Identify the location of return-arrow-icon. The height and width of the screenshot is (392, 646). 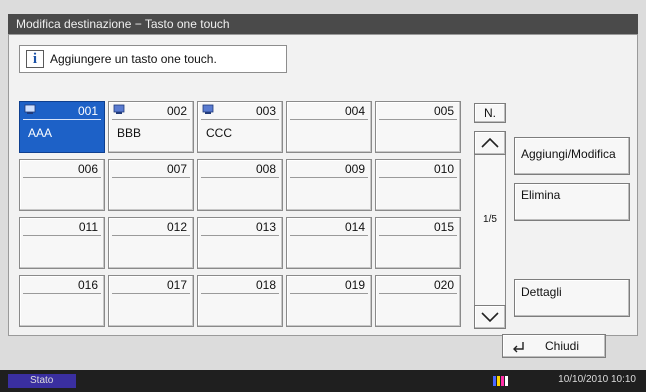
(518, 347).